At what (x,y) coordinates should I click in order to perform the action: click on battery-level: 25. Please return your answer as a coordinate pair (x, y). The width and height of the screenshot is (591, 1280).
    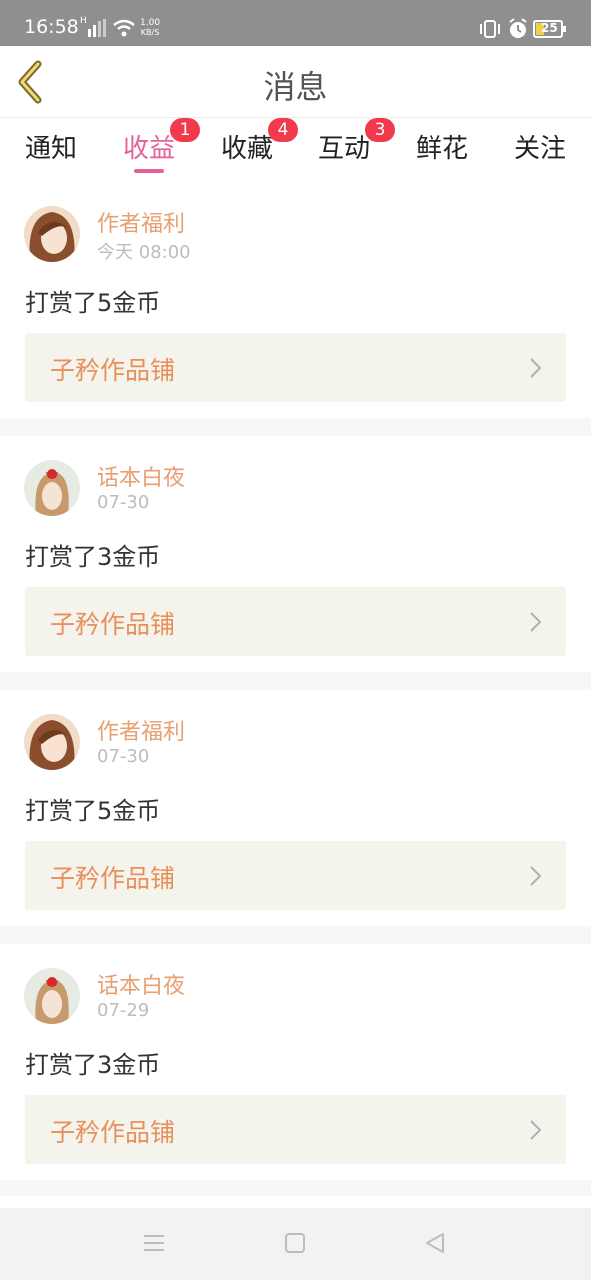
    Looking at the image, I should click on (549, 28).